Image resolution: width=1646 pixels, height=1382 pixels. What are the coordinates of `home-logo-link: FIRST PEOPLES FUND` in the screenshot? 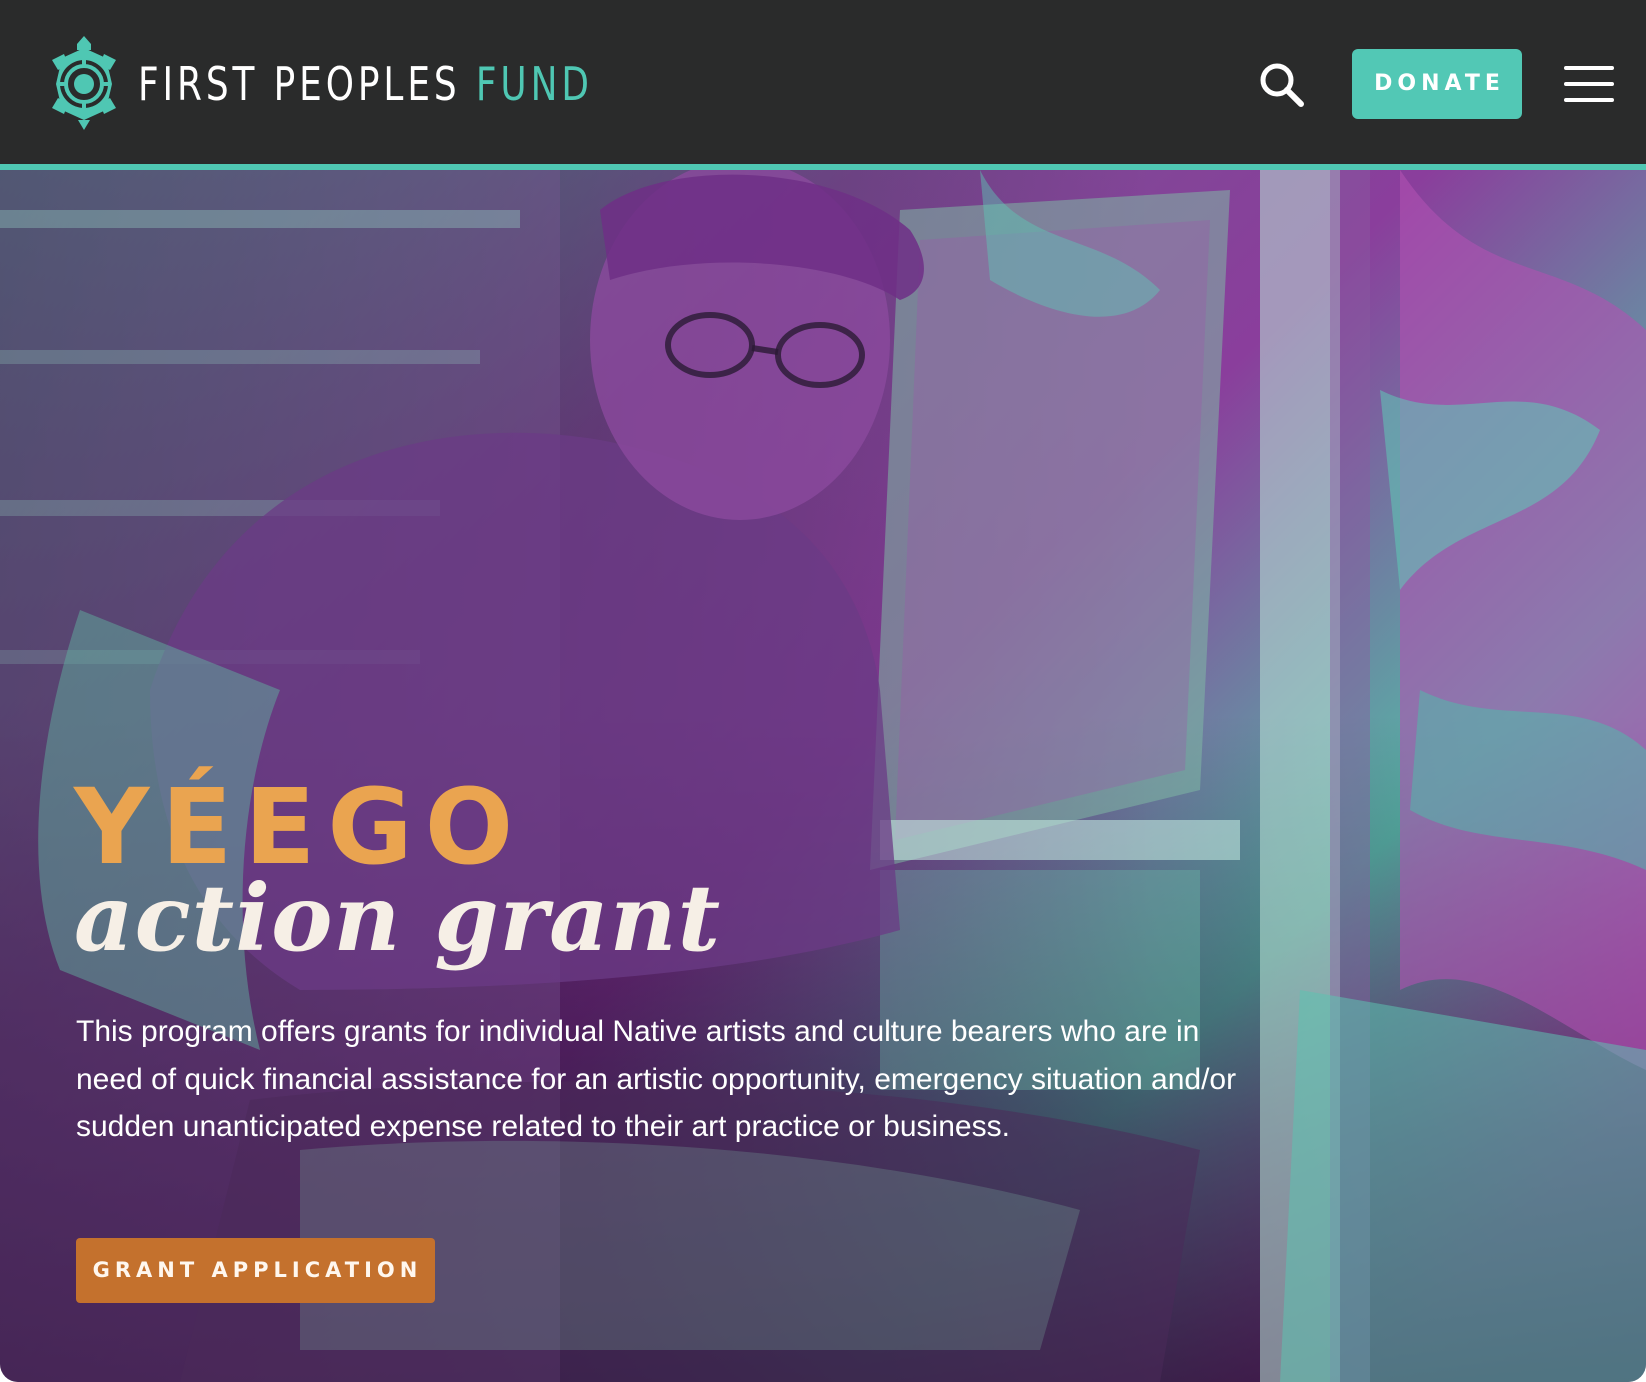 It's located at (384, 84).